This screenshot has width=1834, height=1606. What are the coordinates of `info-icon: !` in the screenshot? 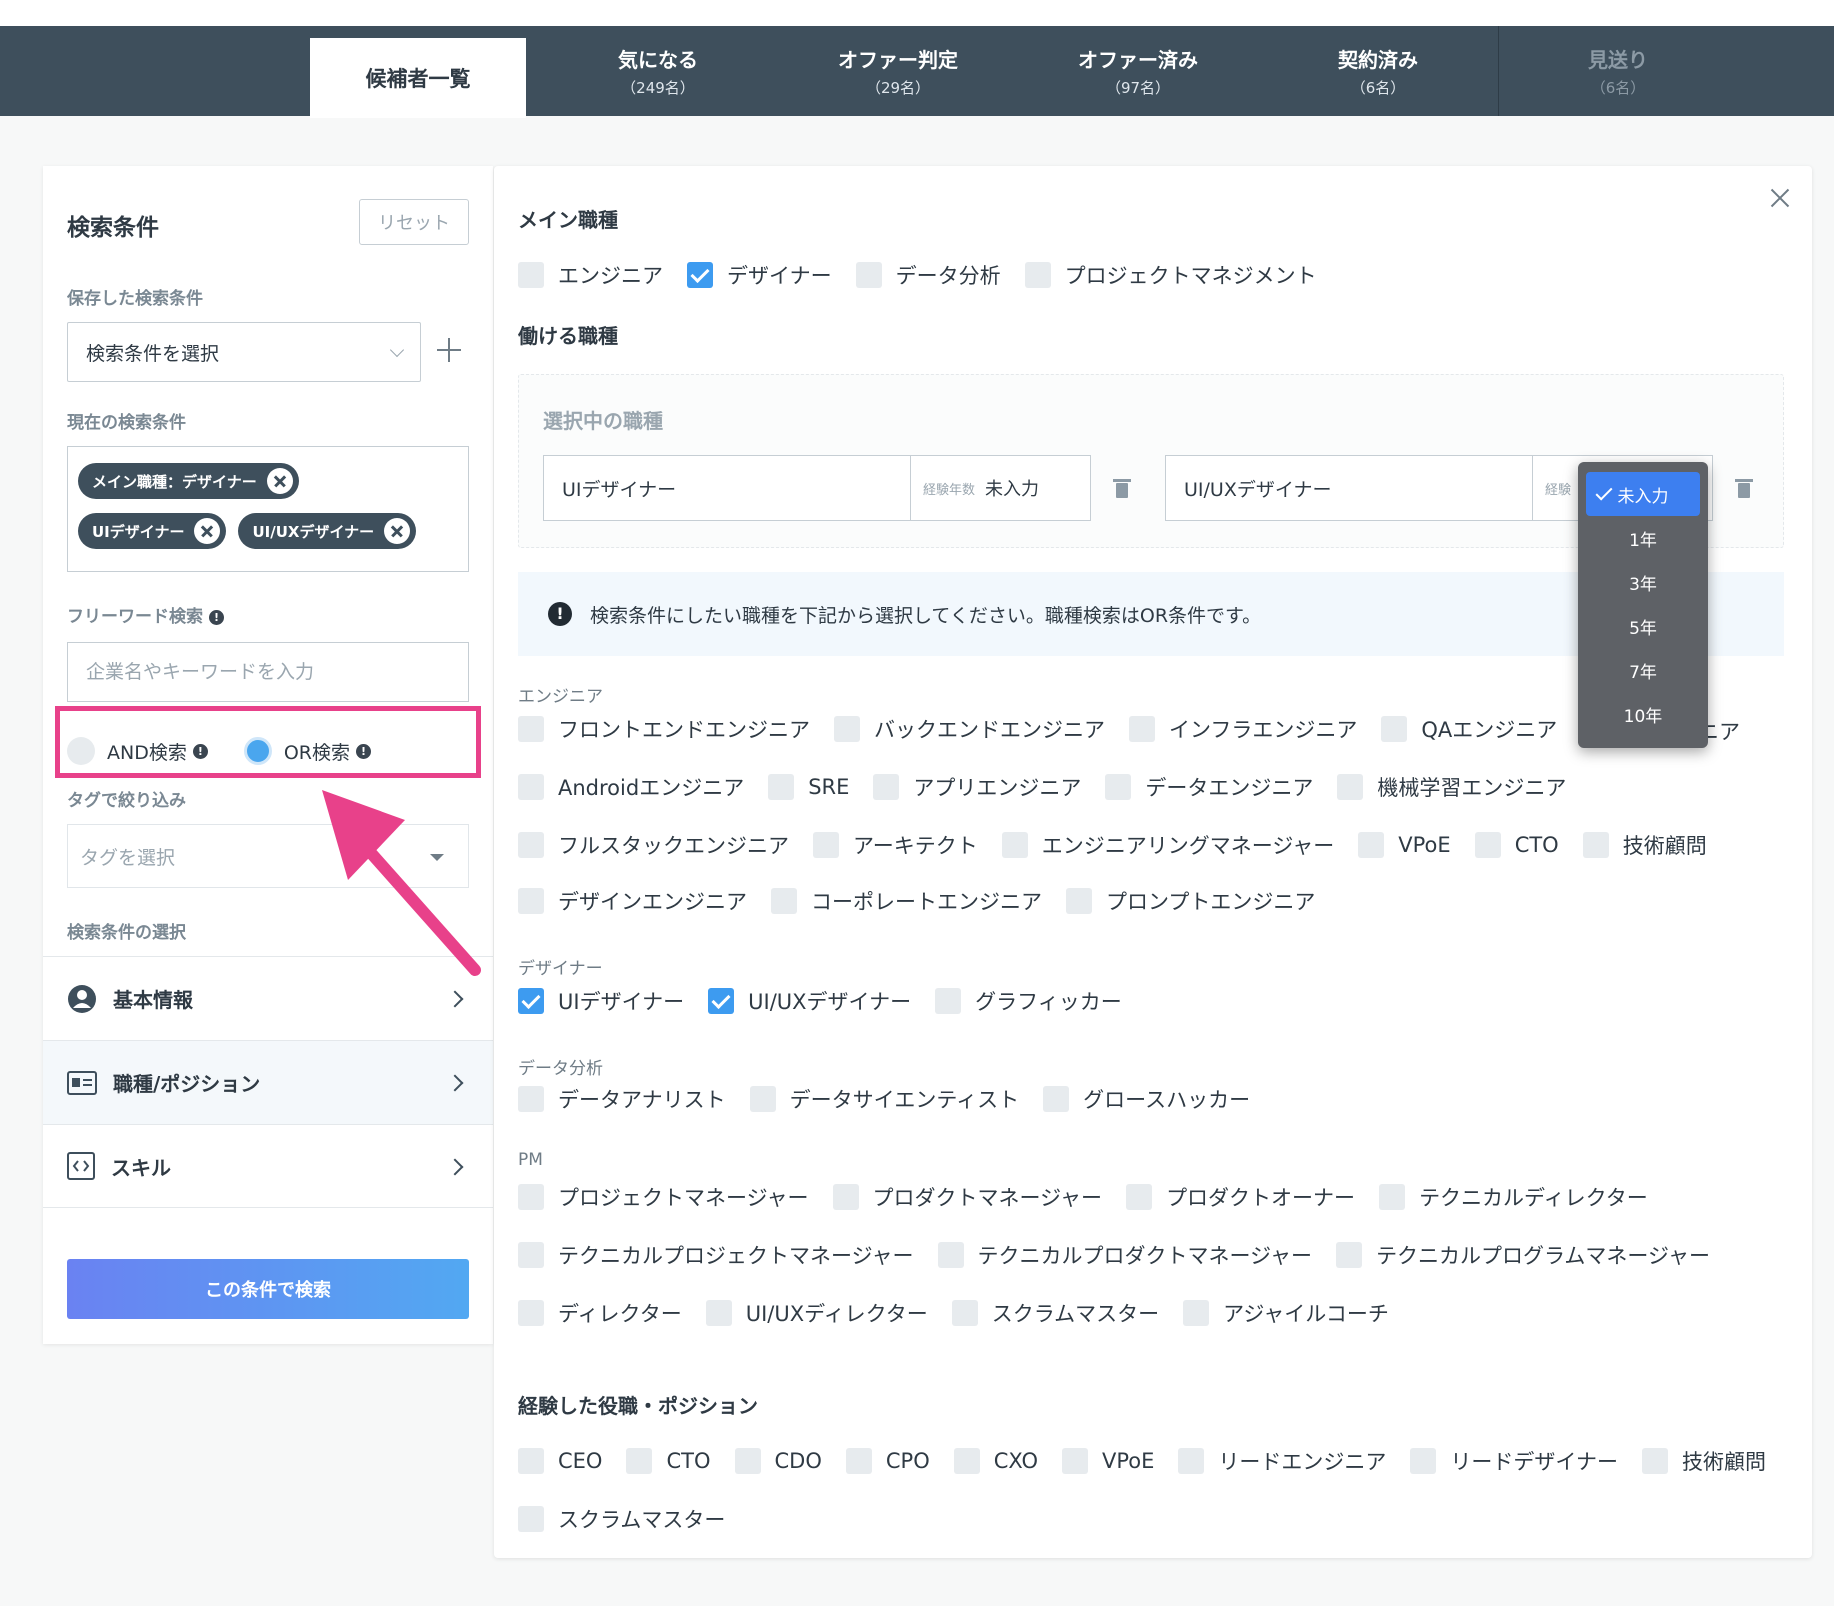 It's located at (216, 617).